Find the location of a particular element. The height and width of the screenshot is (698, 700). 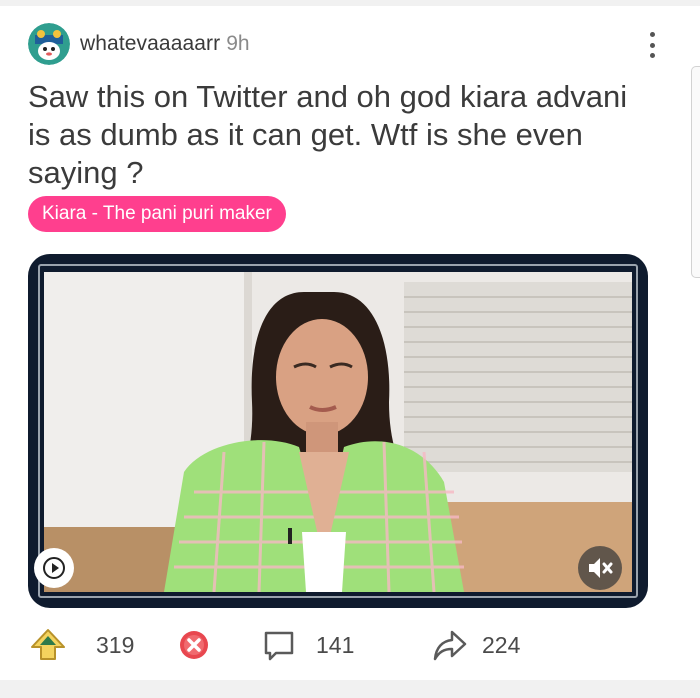

more-options-icon is located at coordinates (652, 45).